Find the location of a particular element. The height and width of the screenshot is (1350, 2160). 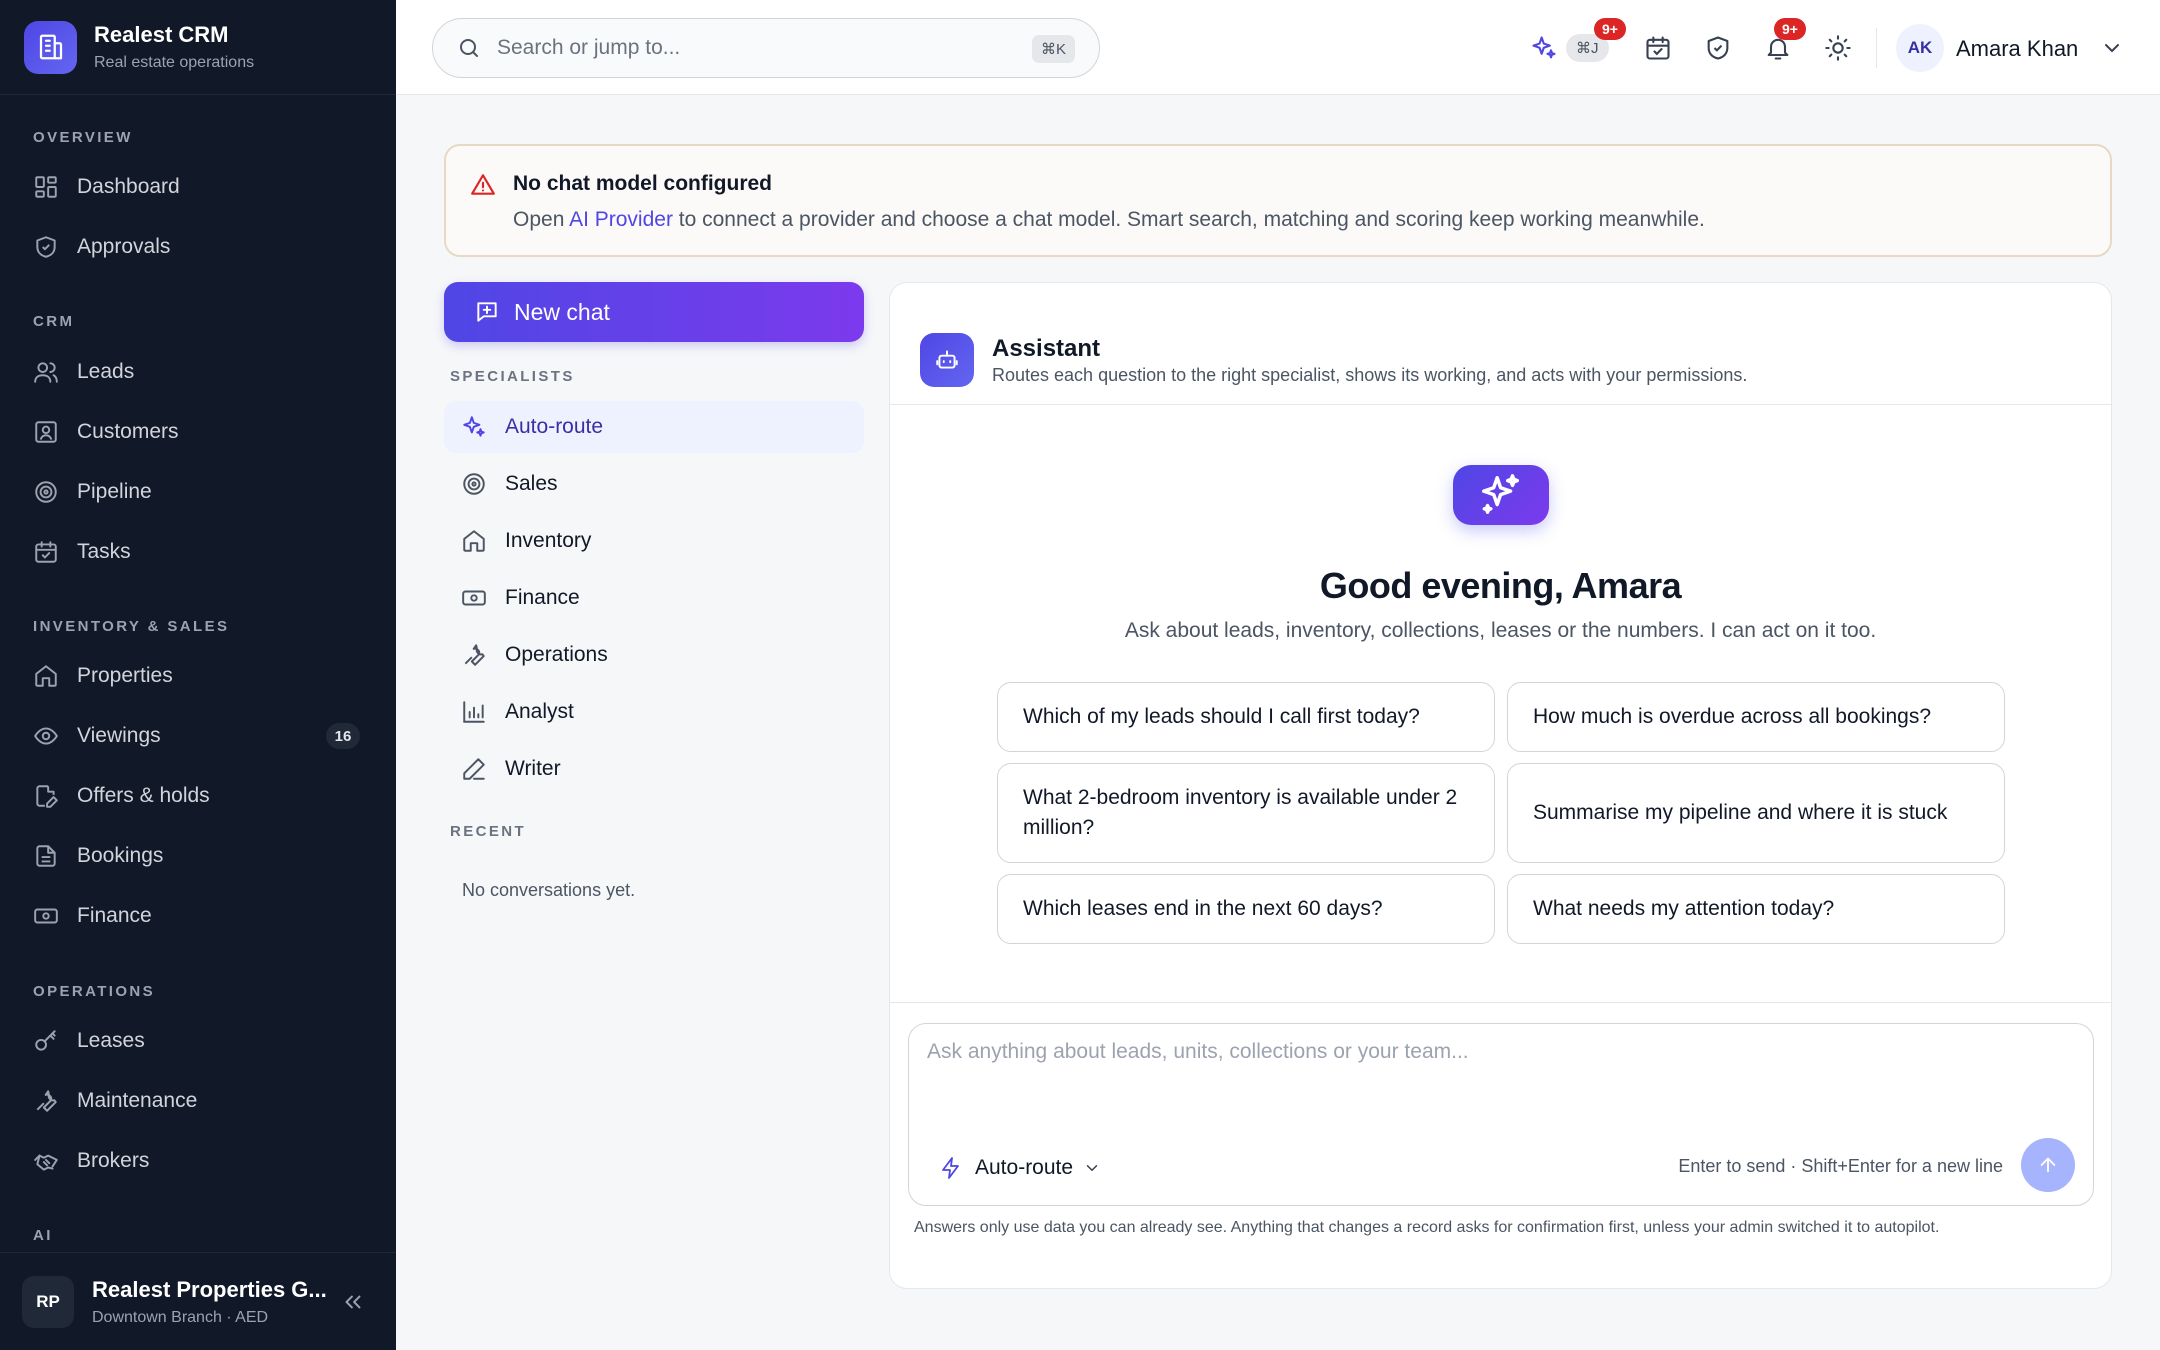

sidebar-item-maintenance: Maintenance is located at coordinates (196, 1101).